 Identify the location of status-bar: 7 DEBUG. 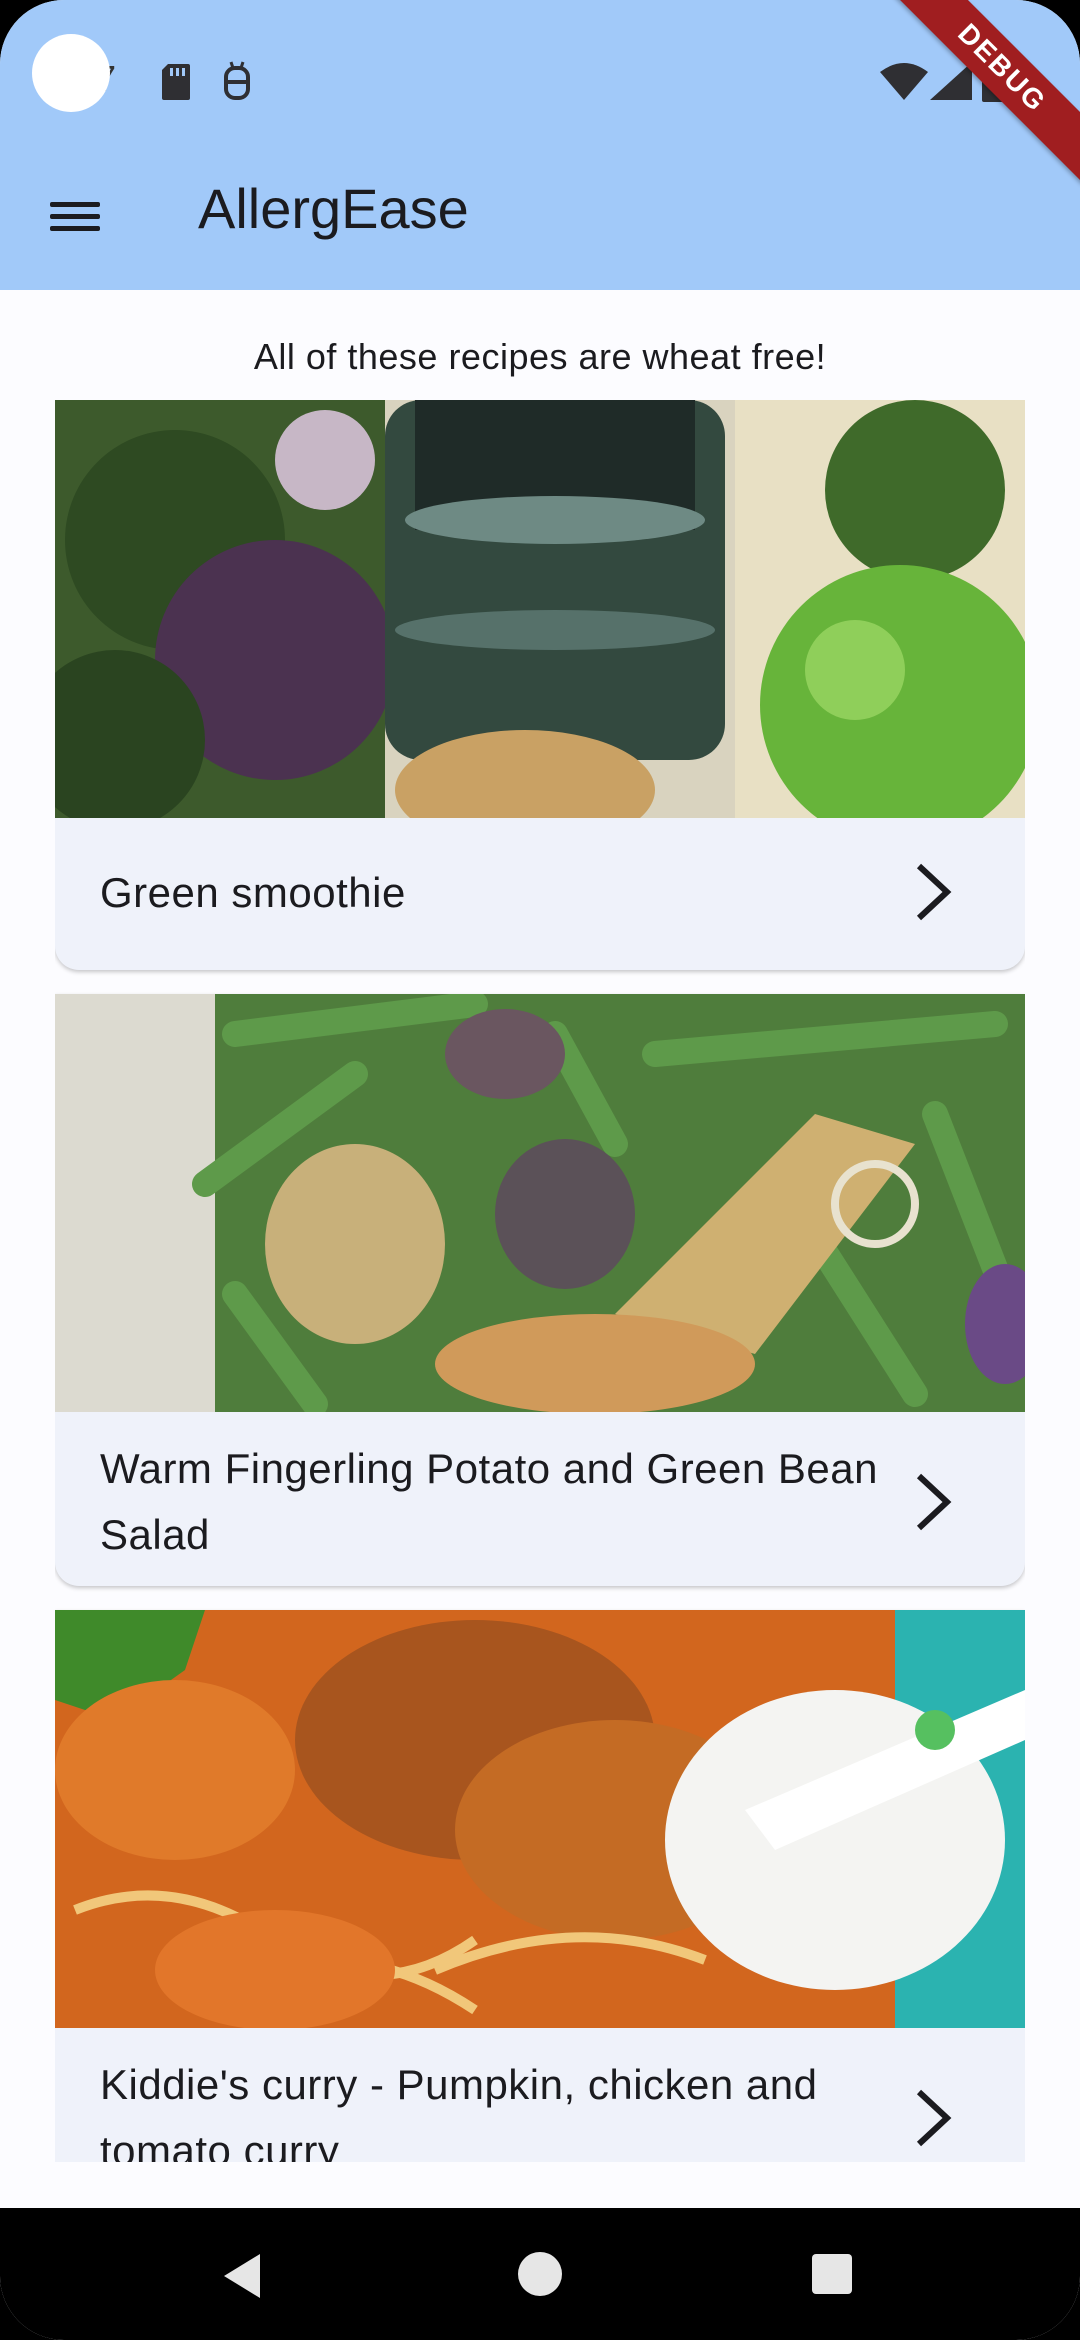
(540, 92).